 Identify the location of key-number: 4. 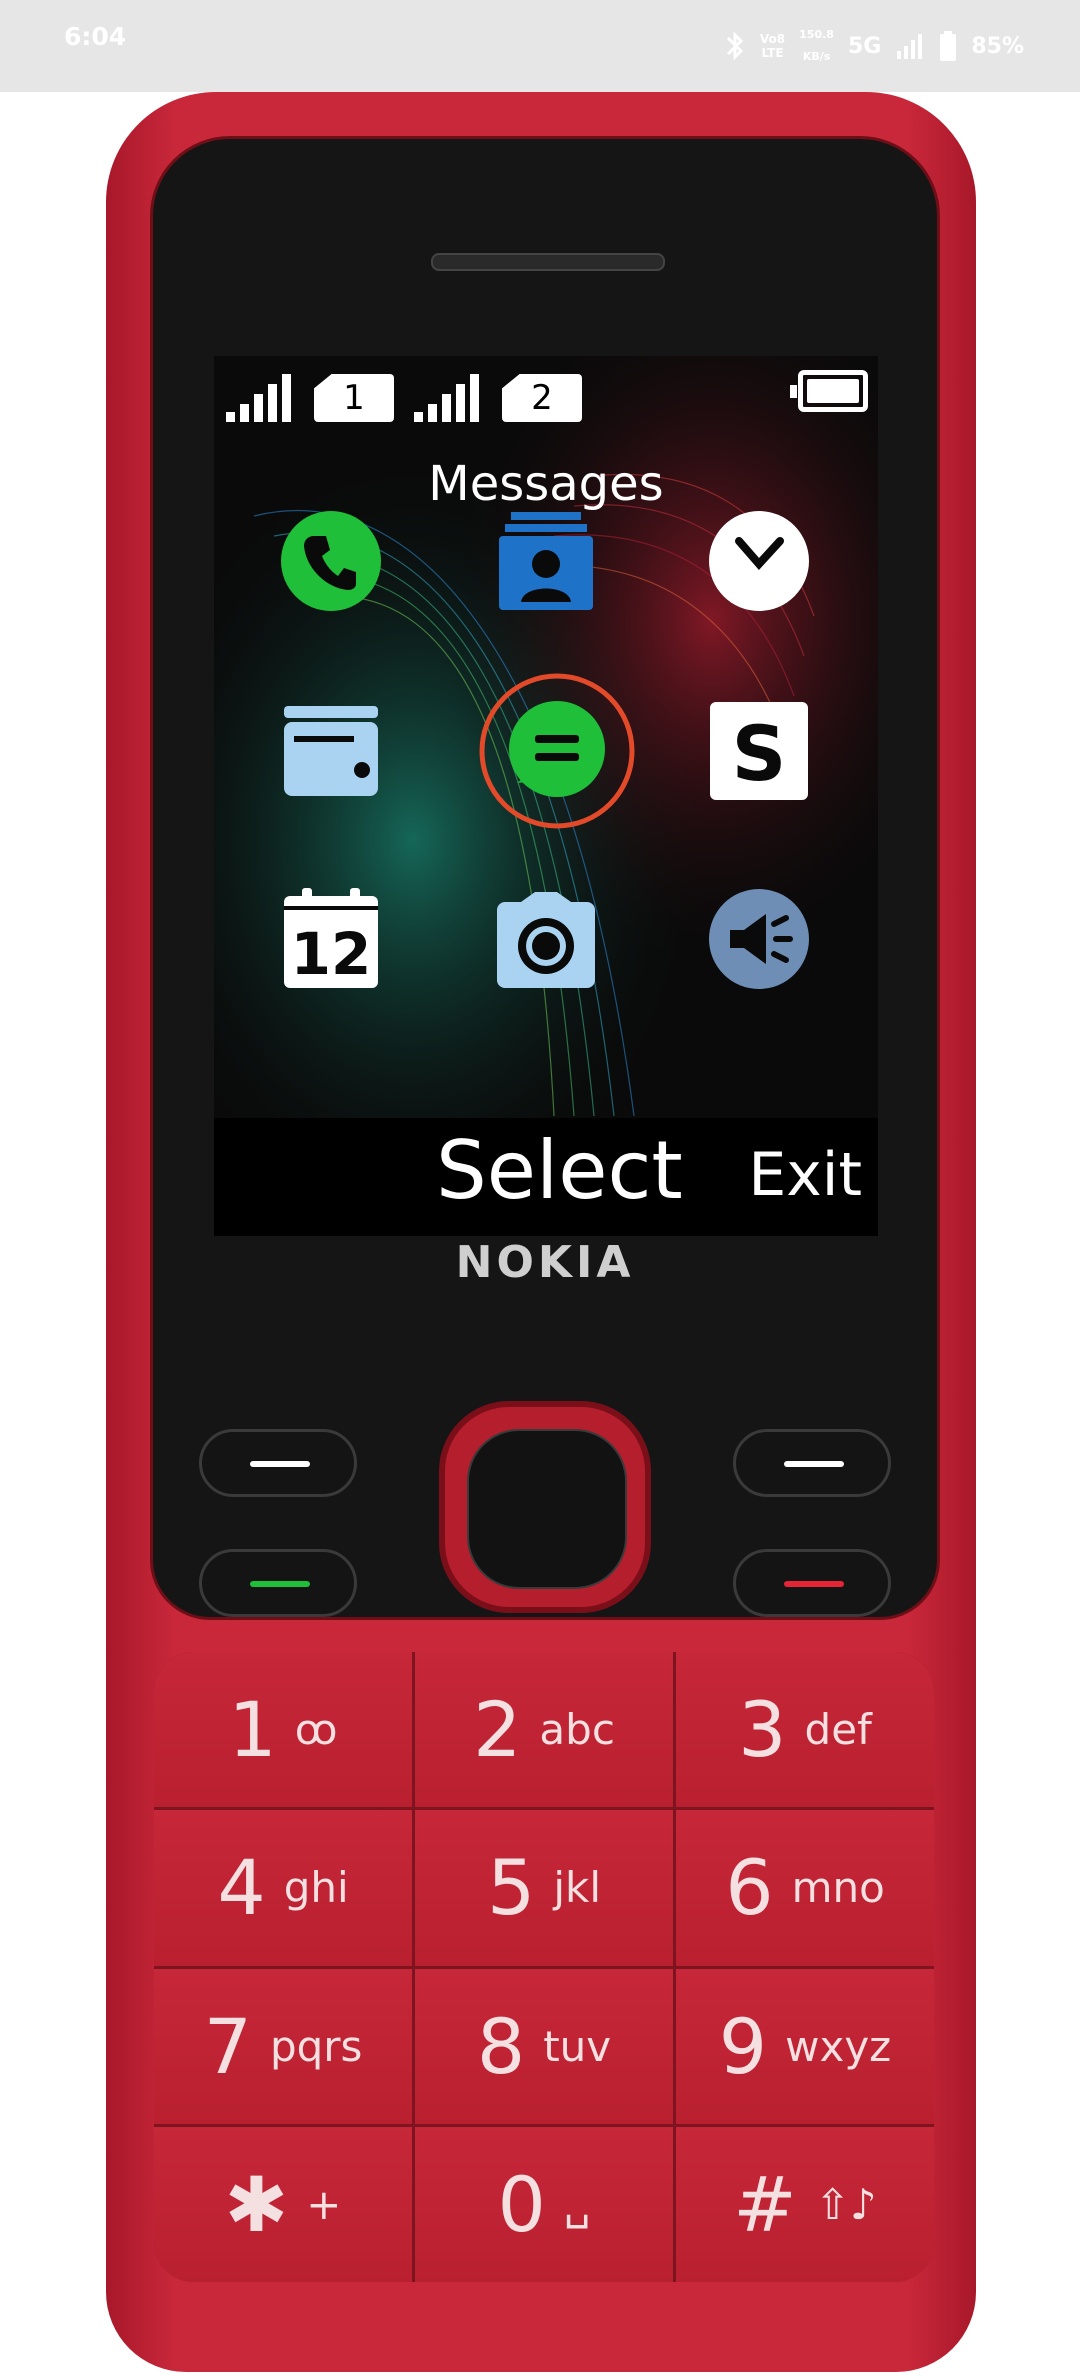
(241, 1888).